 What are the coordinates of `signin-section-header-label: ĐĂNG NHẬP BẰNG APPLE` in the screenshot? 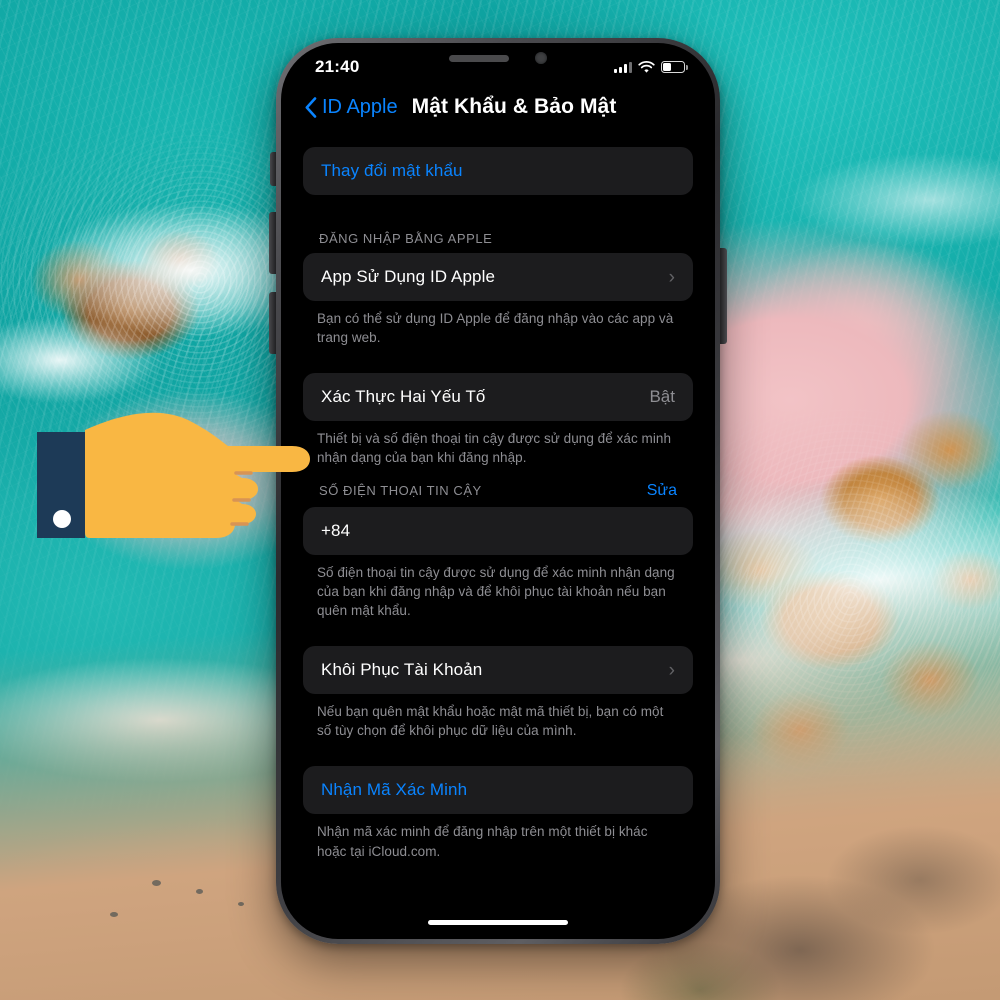 It's located at (406, 238).